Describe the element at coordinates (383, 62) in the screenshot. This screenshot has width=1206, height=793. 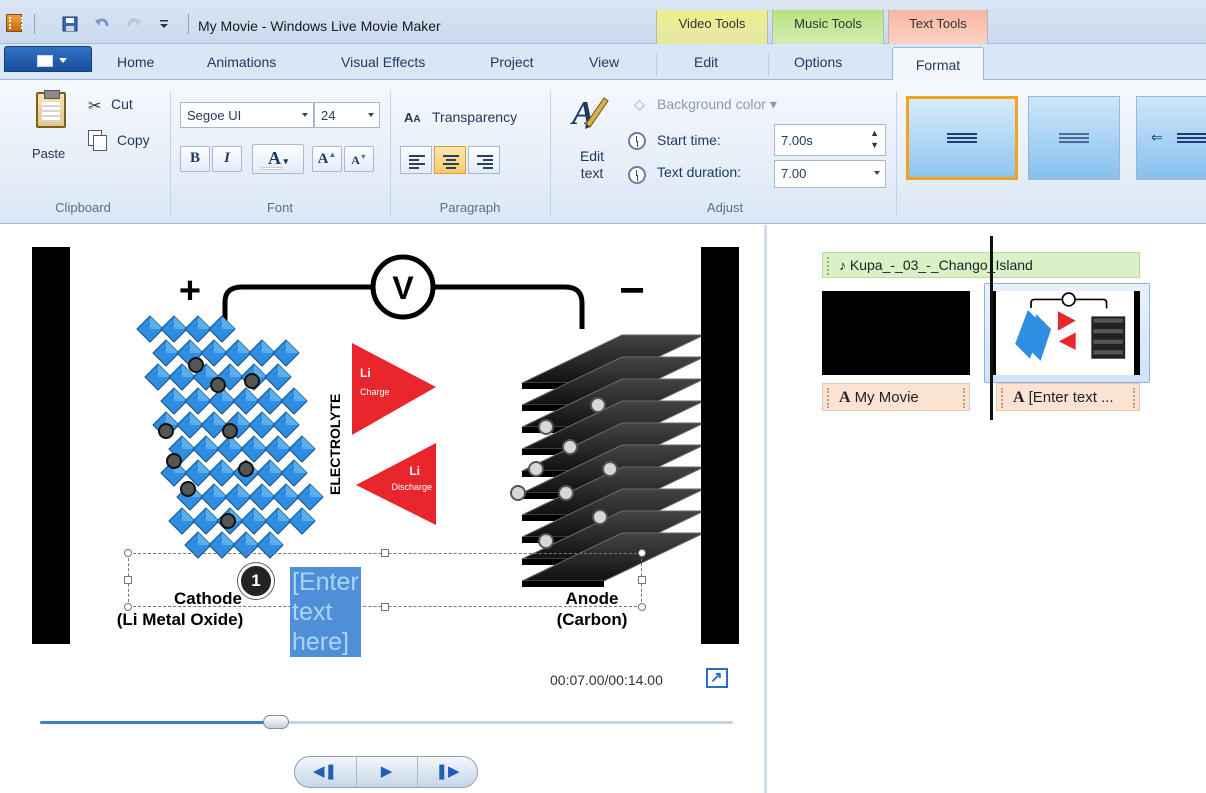
I see `tab-visual-effects: Visual Effects` at that location.